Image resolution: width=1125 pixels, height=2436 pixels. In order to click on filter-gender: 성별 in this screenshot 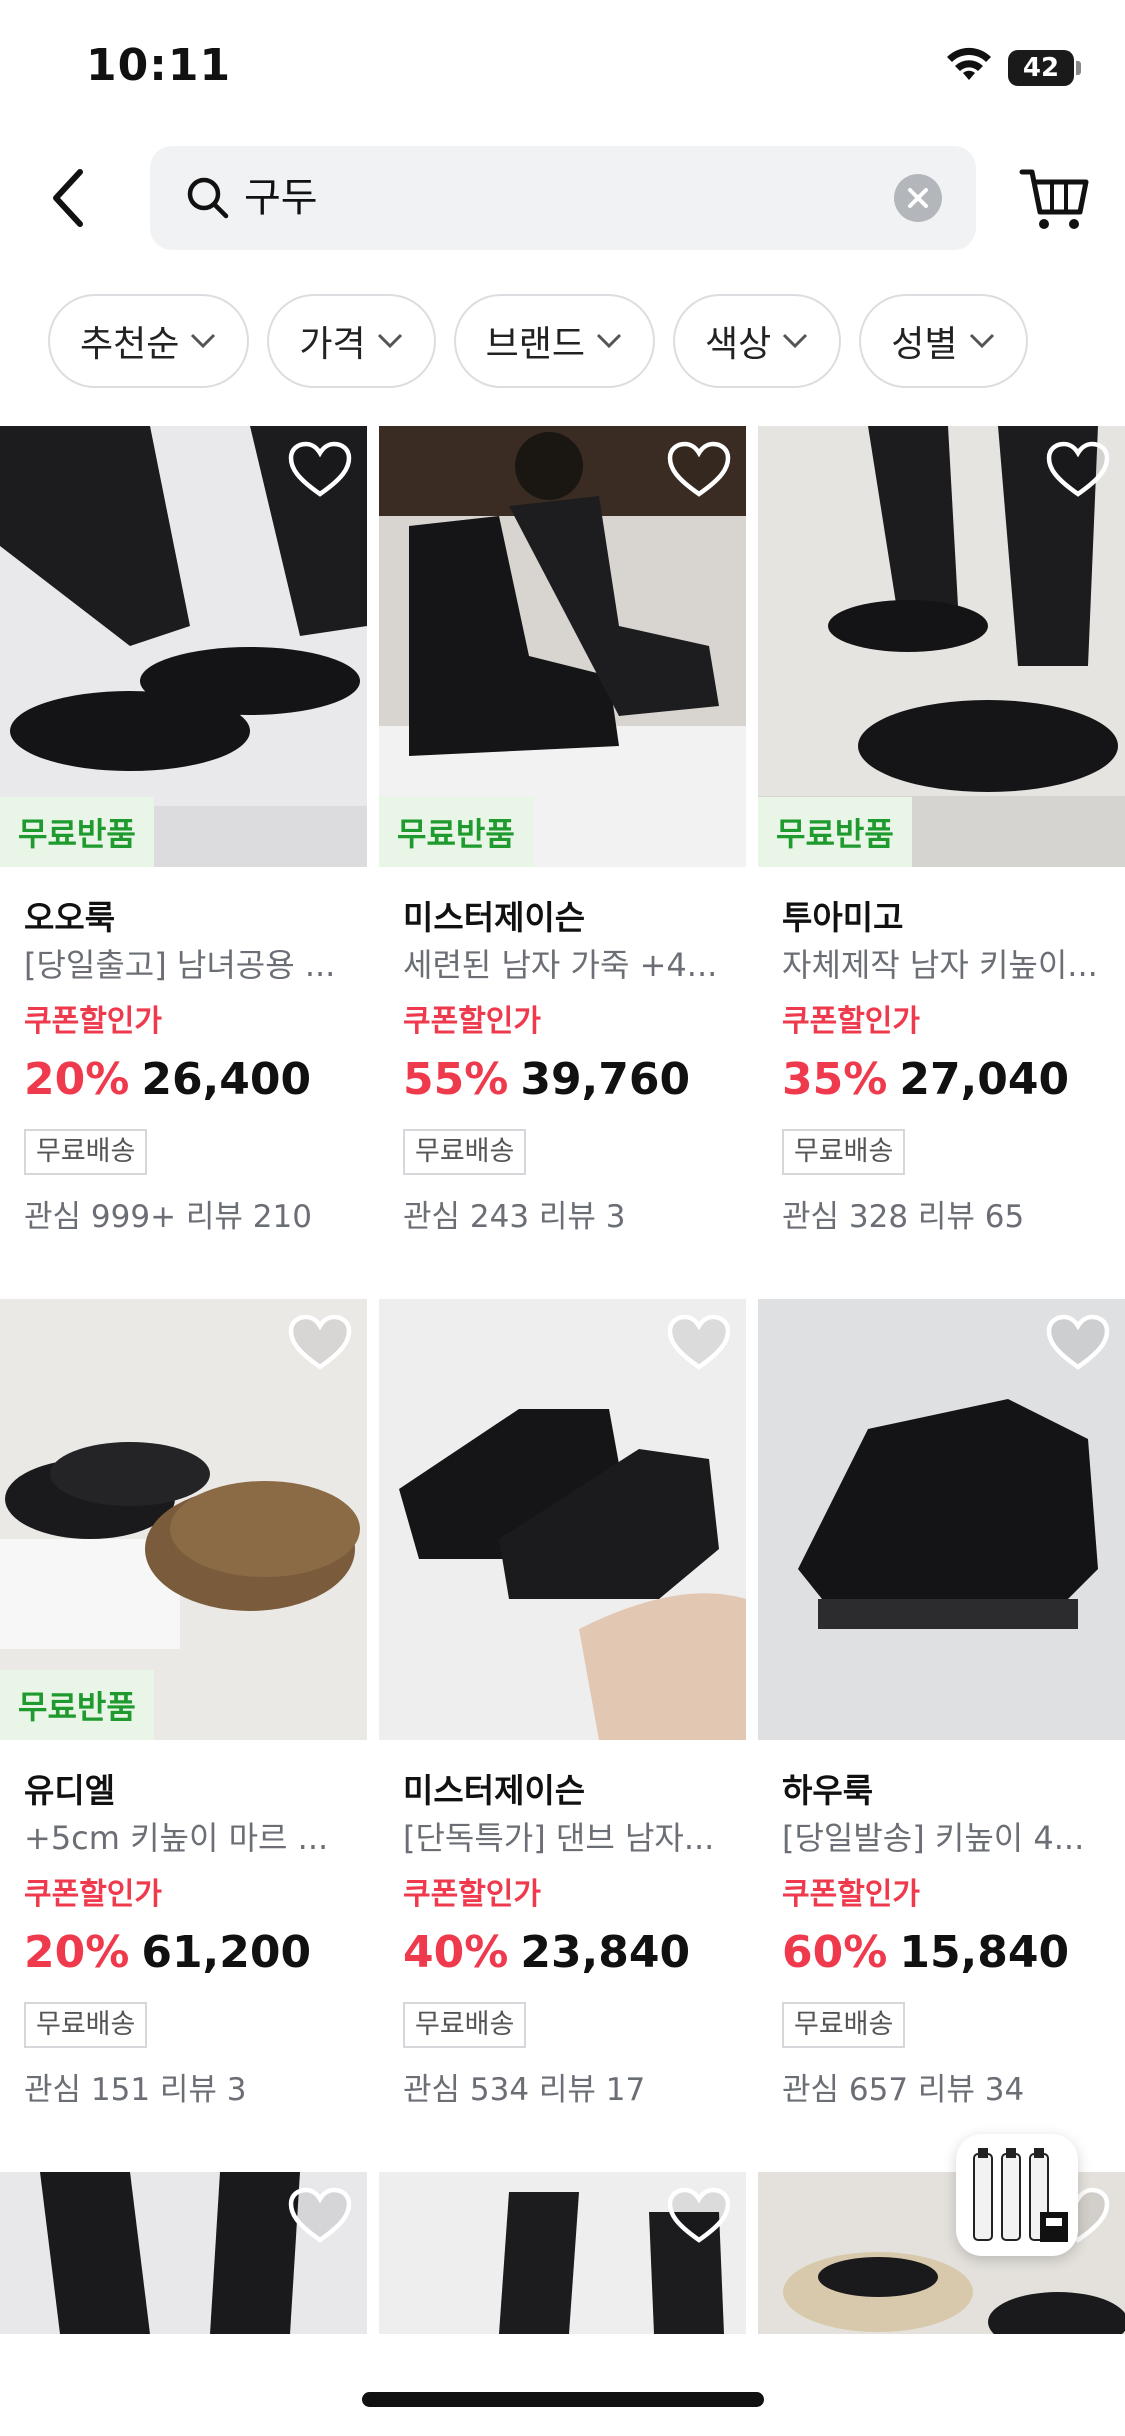, I will do `click(943, 341)`.